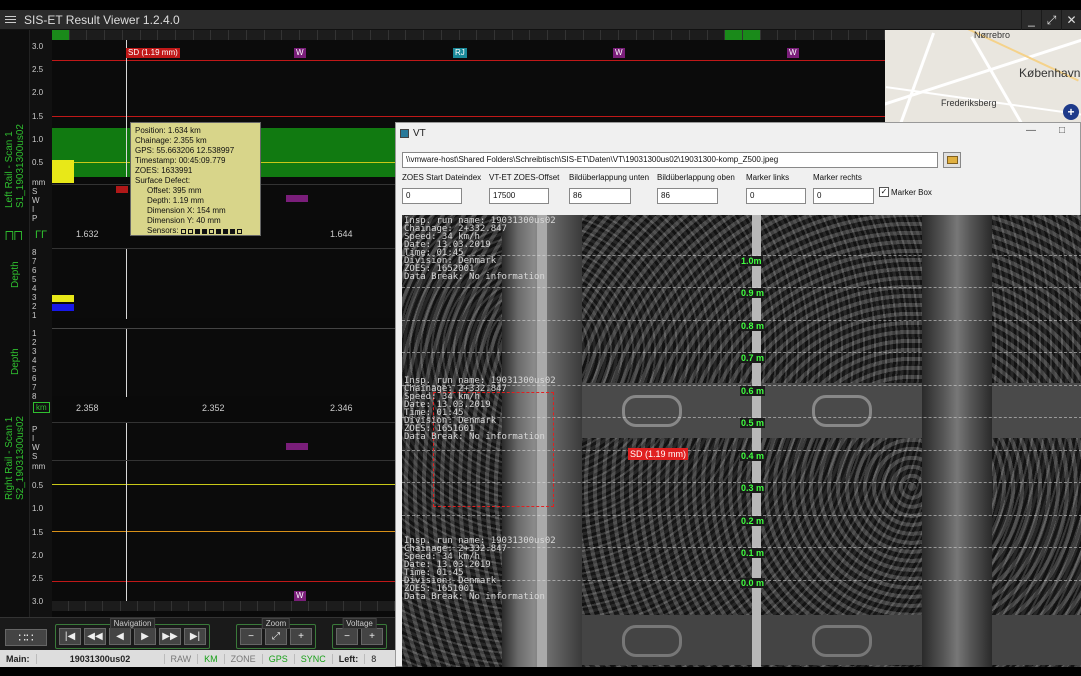  I want to click on depth-plot-top, so click(223, 283).